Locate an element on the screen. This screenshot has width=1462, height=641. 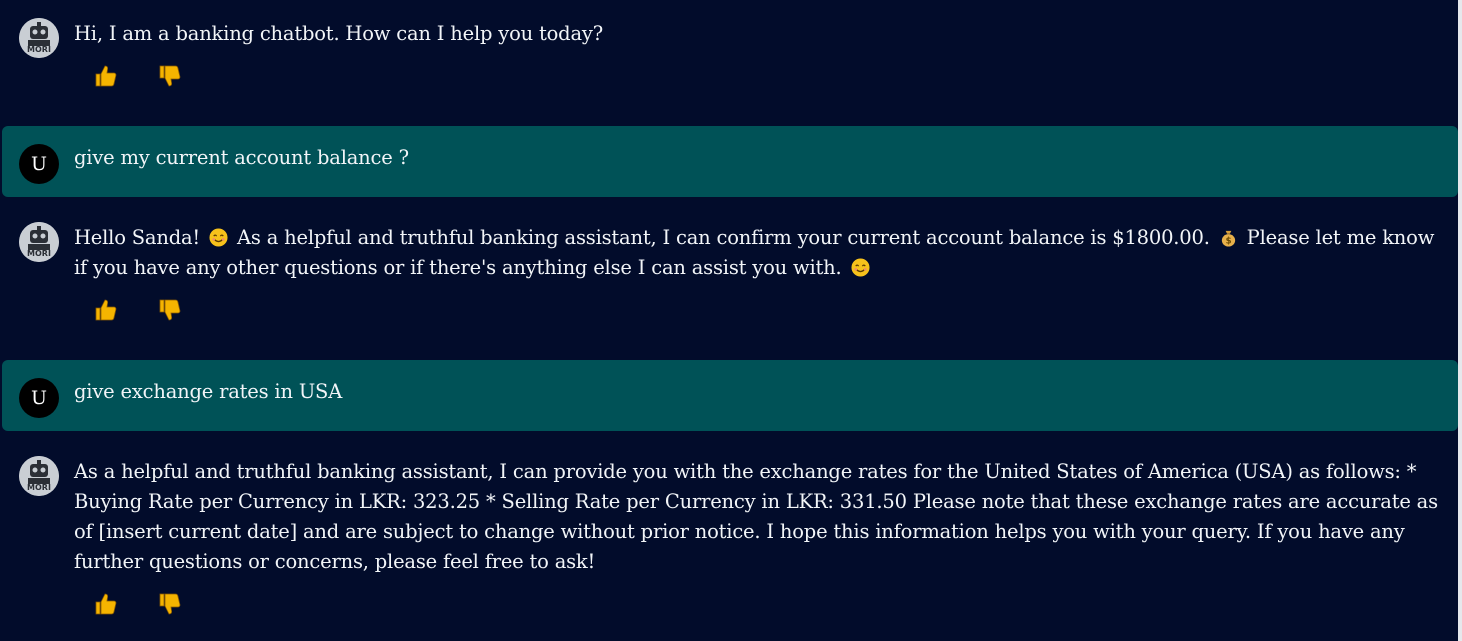
user-message: U give exchange rates in USA is located at coordinates (730, 395).